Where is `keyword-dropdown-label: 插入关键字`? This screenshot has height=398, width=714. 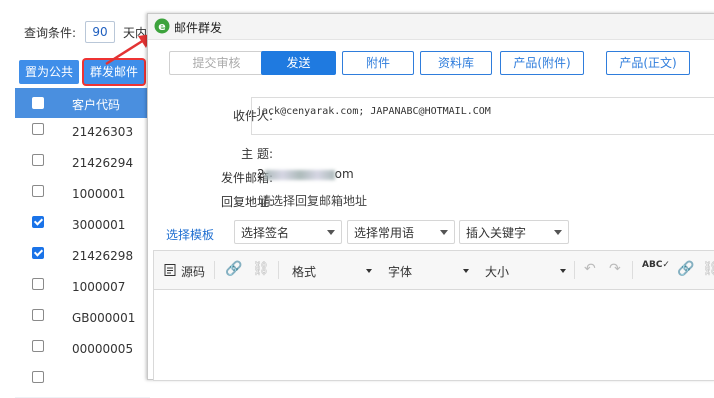
keyword-dropdown-label: 插入关键字 is located at coordinates (496, 233).